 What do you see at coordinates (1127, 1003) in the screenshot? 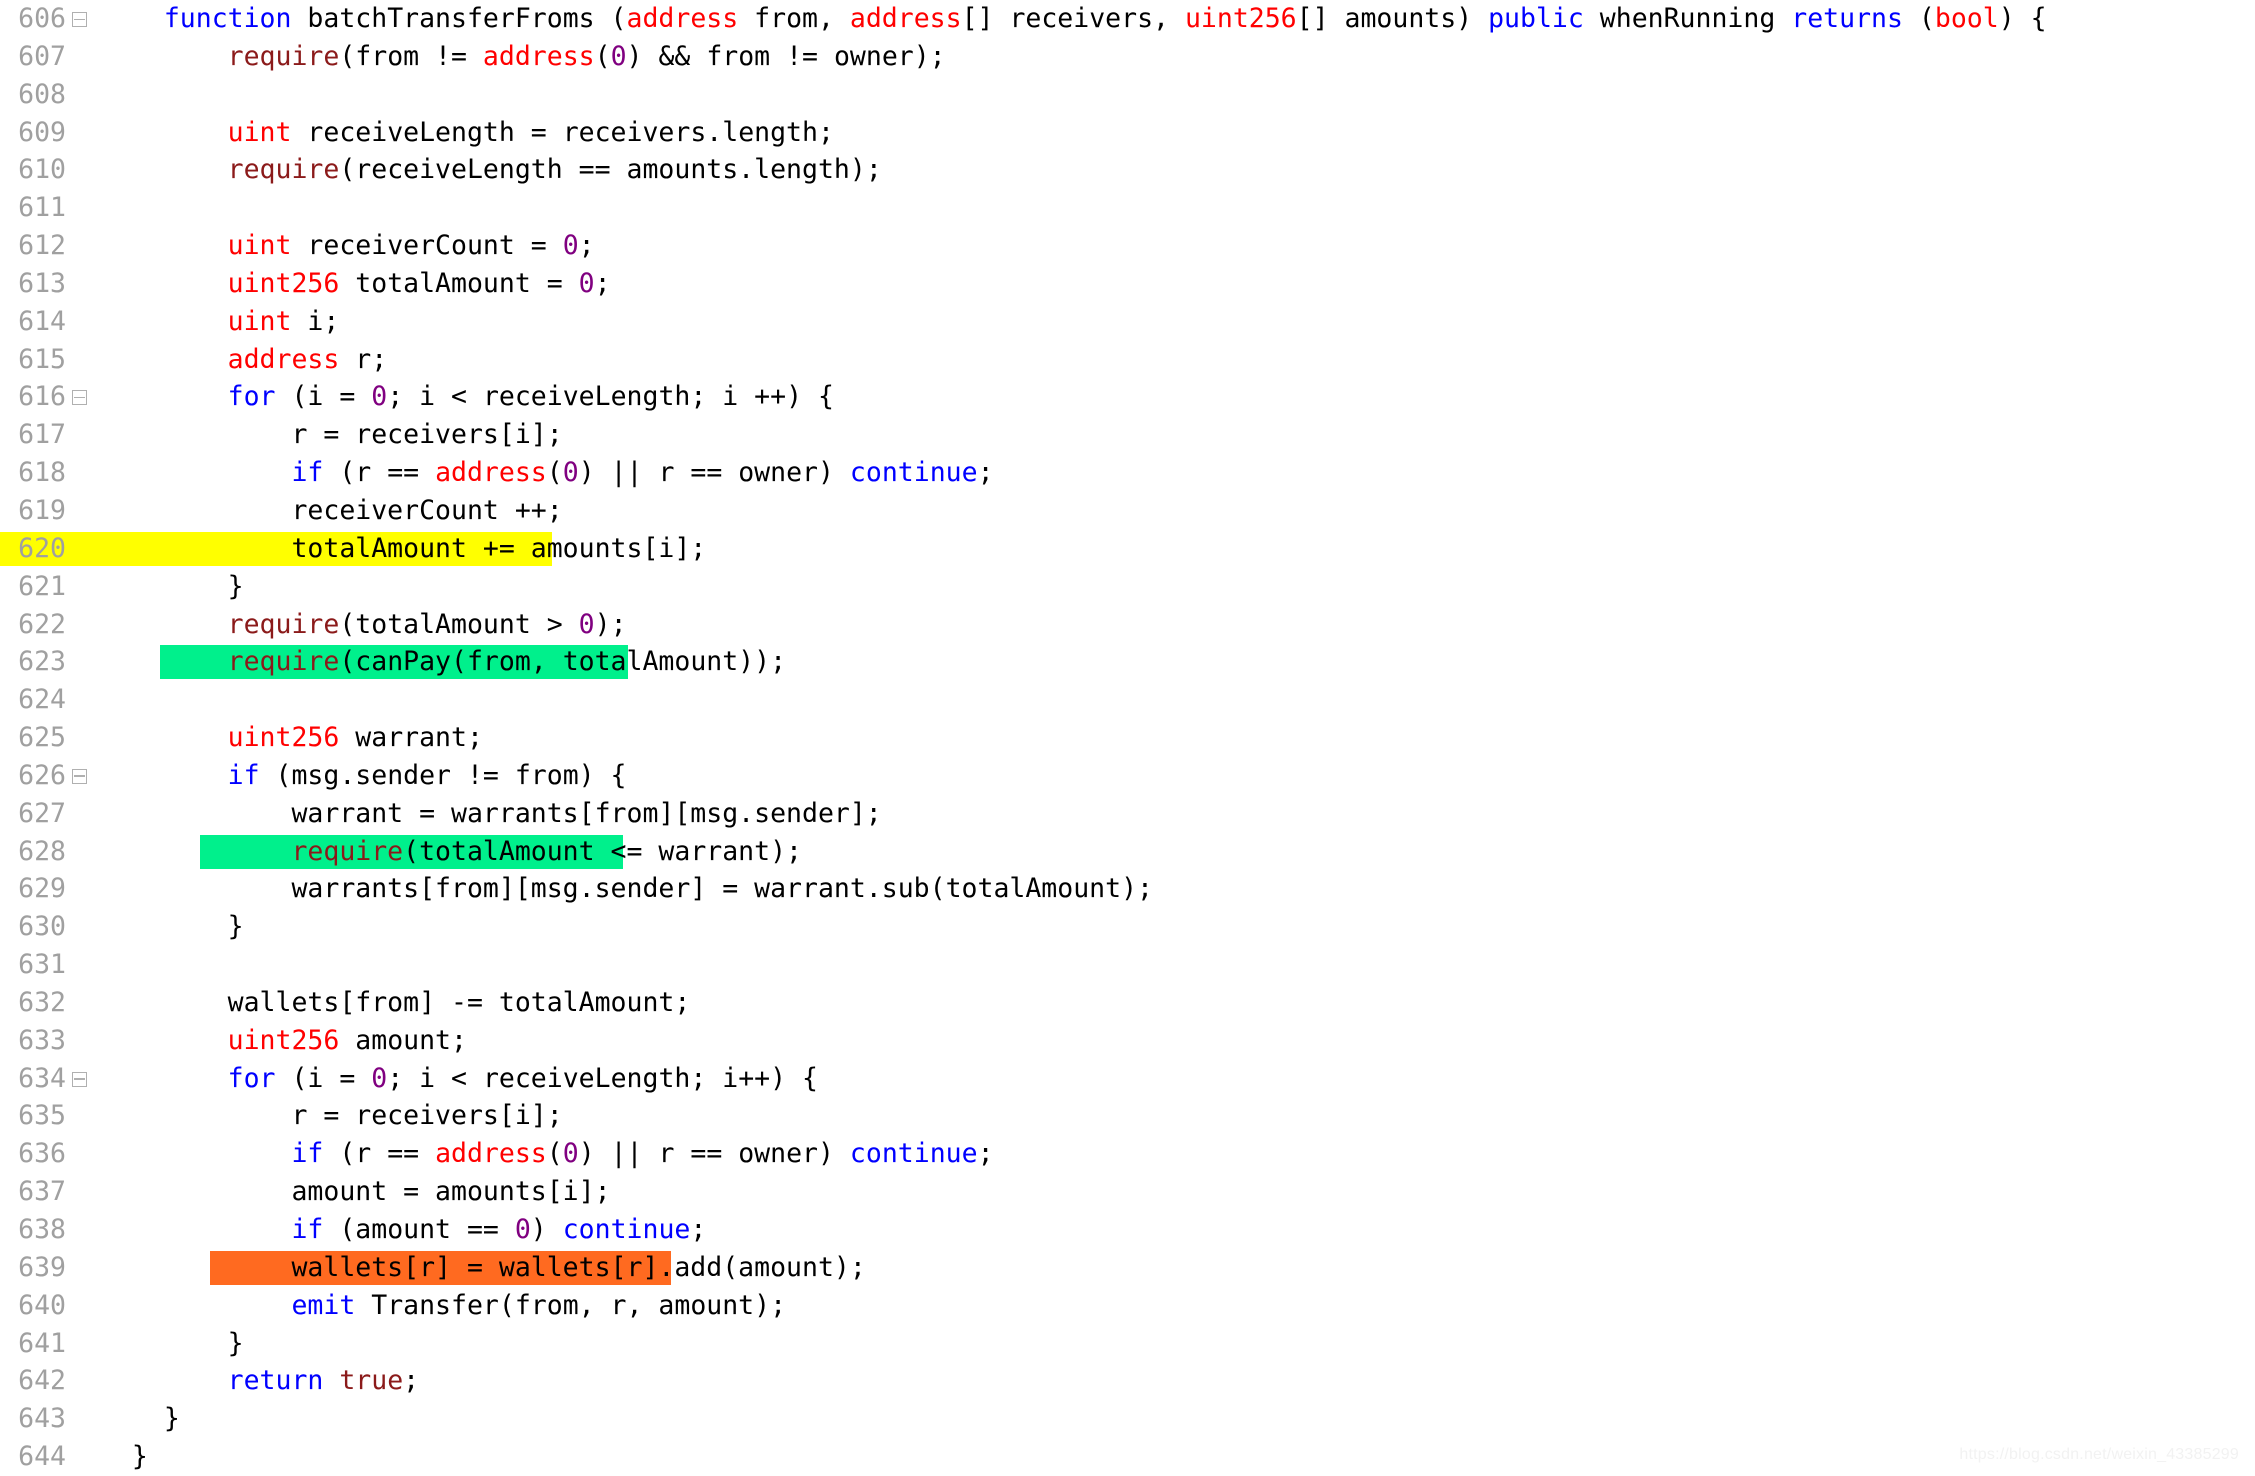
I see `code-line: 632 wallets[from] -= totalAmount;` at bounding box center [1127, 1003].